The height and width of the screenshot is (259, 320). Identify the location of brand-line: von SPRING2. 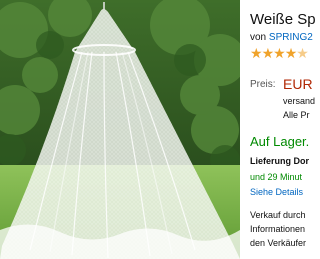
(281, 37).